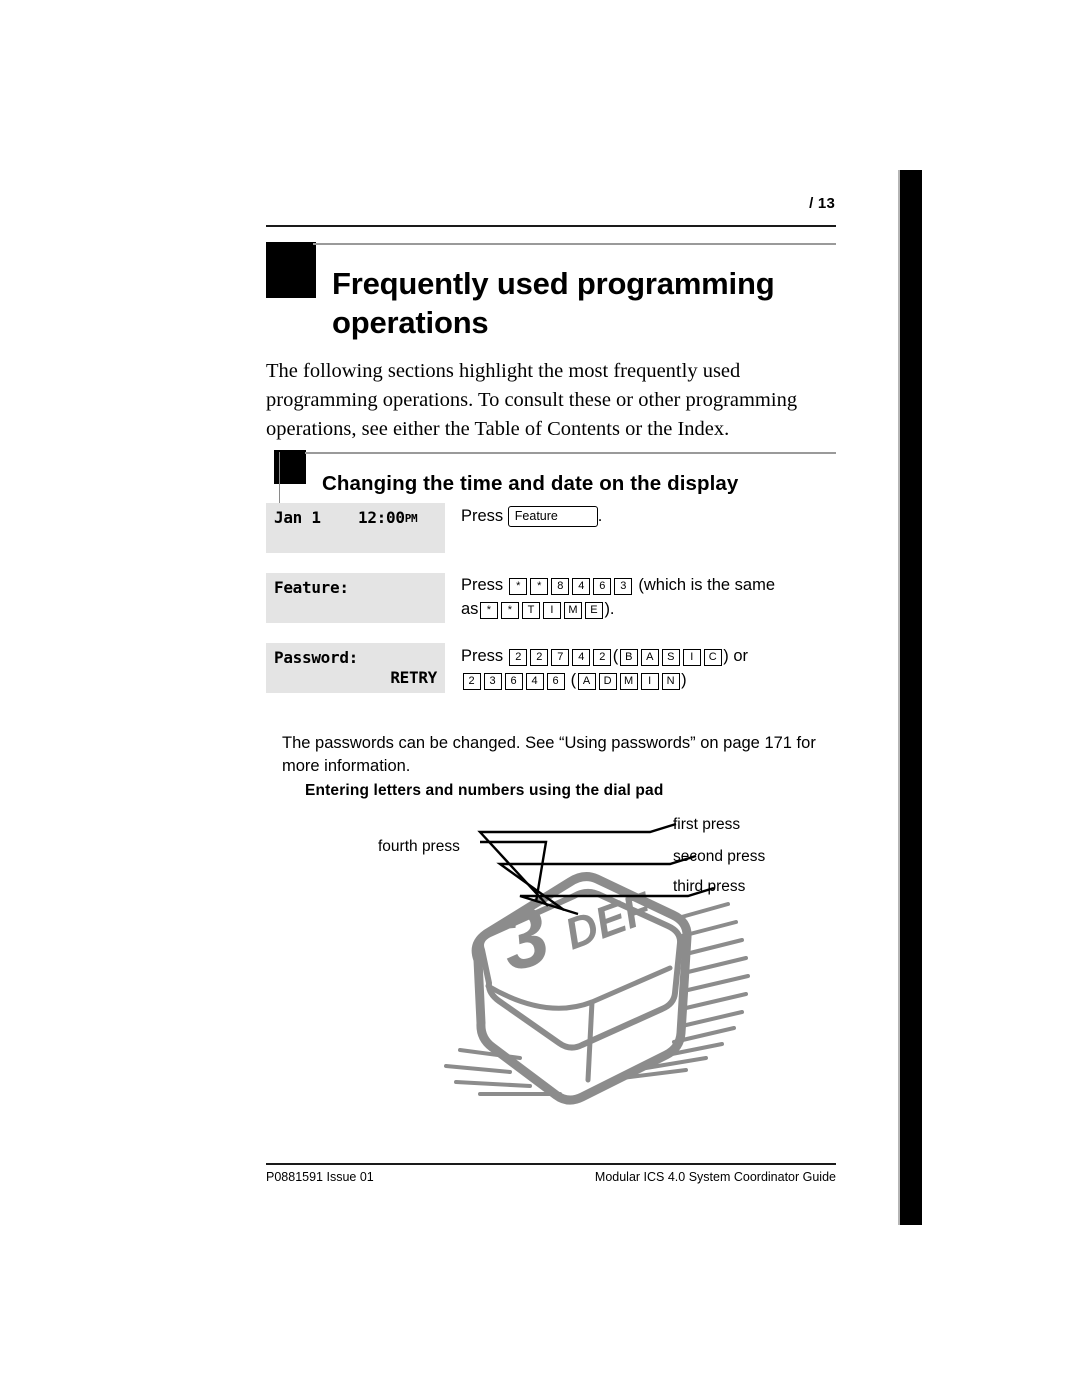 This screenshot has width=1080, height=1397. I want to click on page-title: Frequently used programming operations, so click(553, 303).